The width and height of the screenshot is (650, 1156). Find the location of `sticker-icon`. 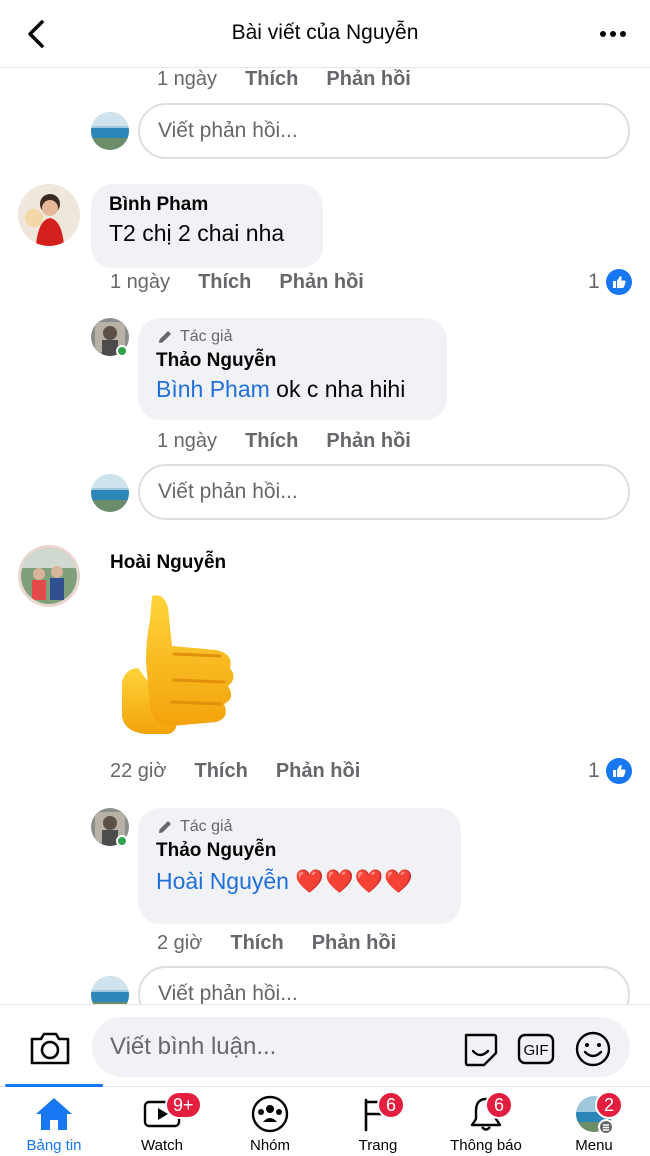

sticker-icon is located at coordinates (480, 1049).